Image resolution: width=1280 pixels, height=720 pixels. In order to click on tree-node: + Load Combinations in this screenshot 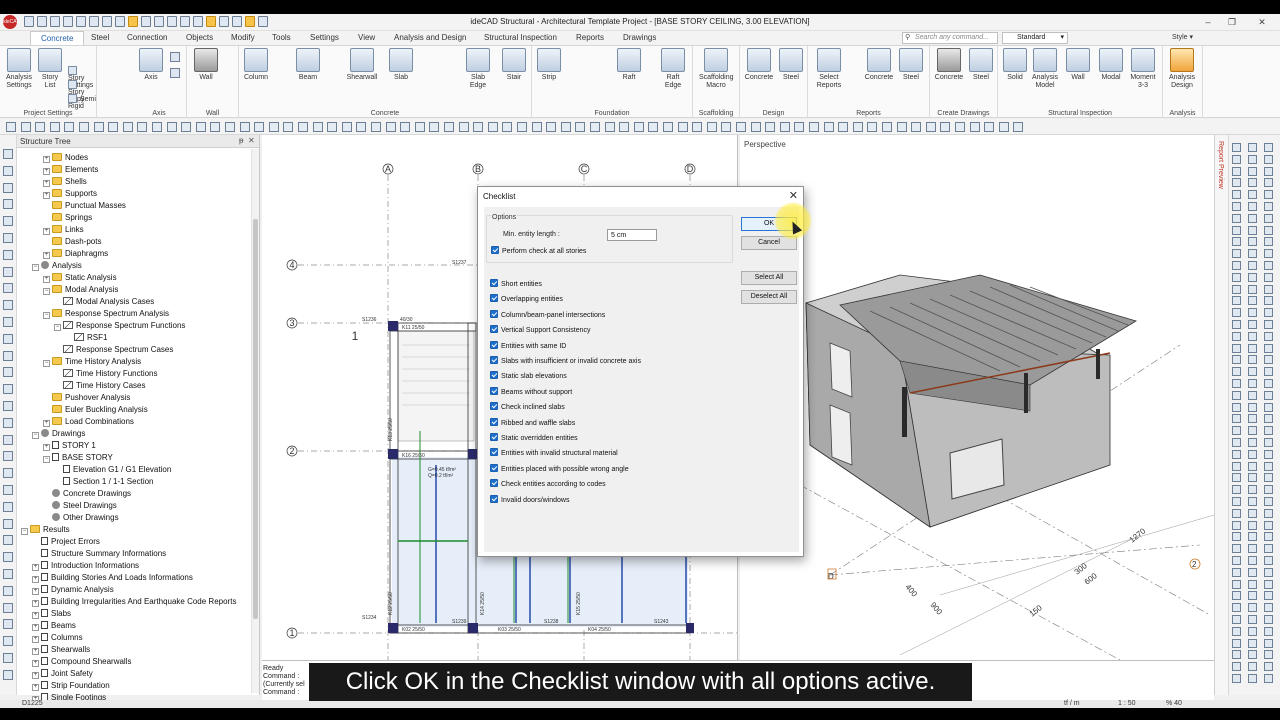, I will do `click(88, 423)`.